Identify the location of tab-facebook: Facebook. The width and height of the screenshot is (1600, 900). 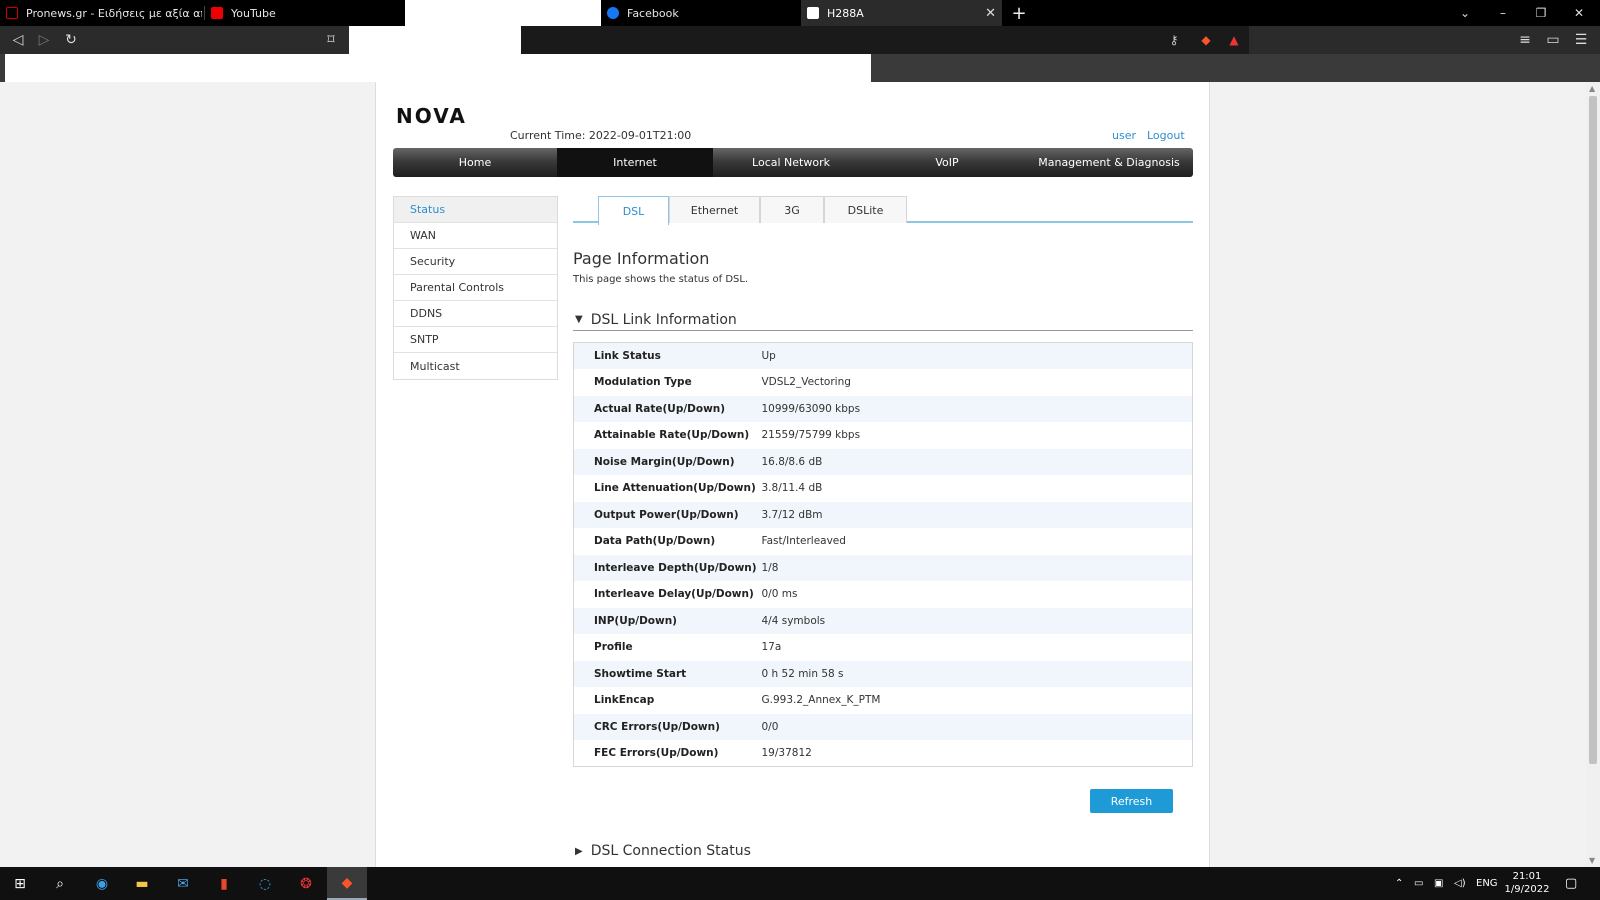
(701, 13).